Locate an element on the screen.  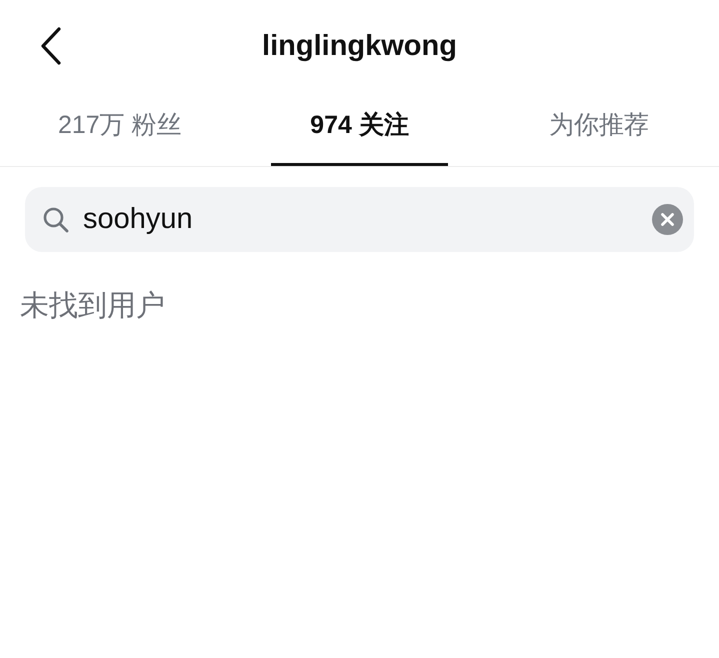
clear-button is located at coordinates (667, 219).